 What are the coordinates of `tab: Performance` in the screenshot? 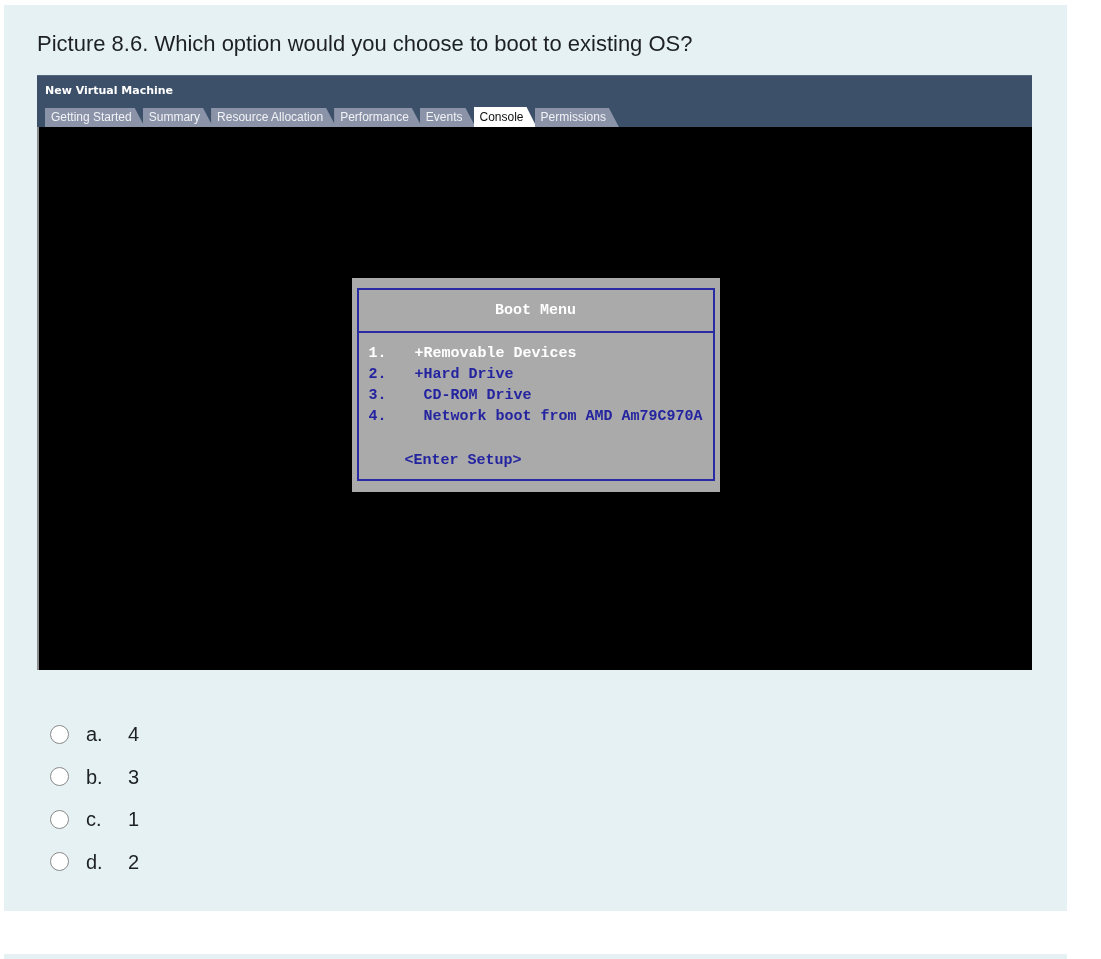 It's located at (378, 117).